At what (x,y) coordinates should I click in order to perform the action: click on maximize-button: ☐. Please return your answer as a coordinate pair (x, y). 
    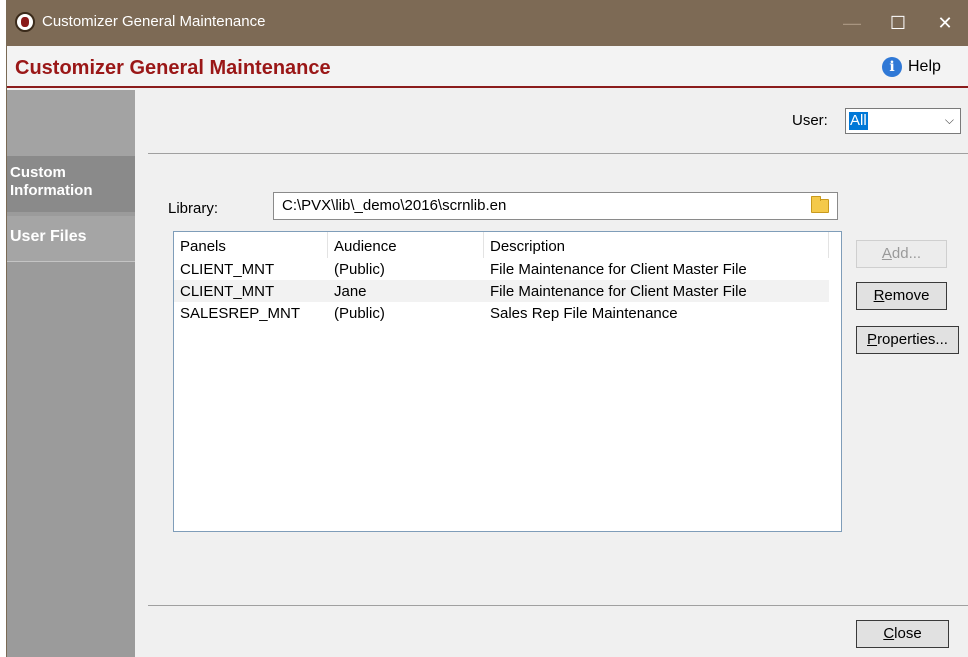
    Looking at the image, I should click on (898, 23).